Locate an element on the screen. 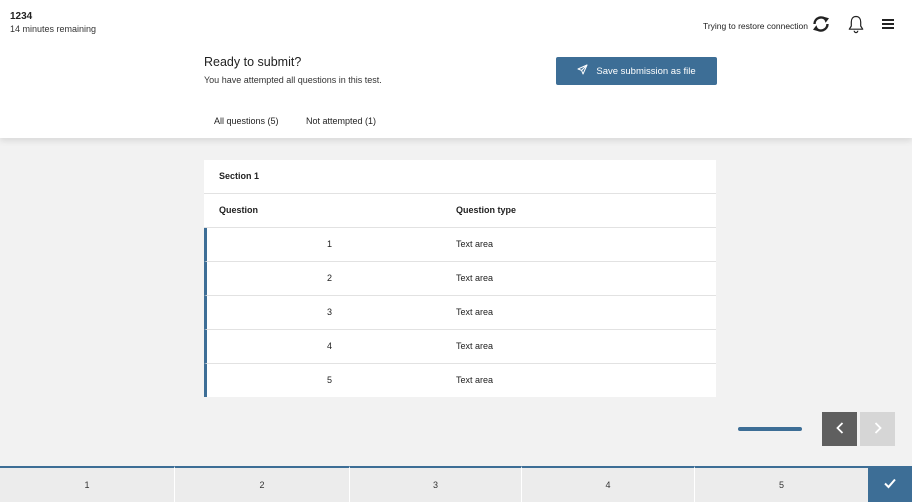 This screenshot has width=912, height=502. previous-button is located at coordinates (839, 429).